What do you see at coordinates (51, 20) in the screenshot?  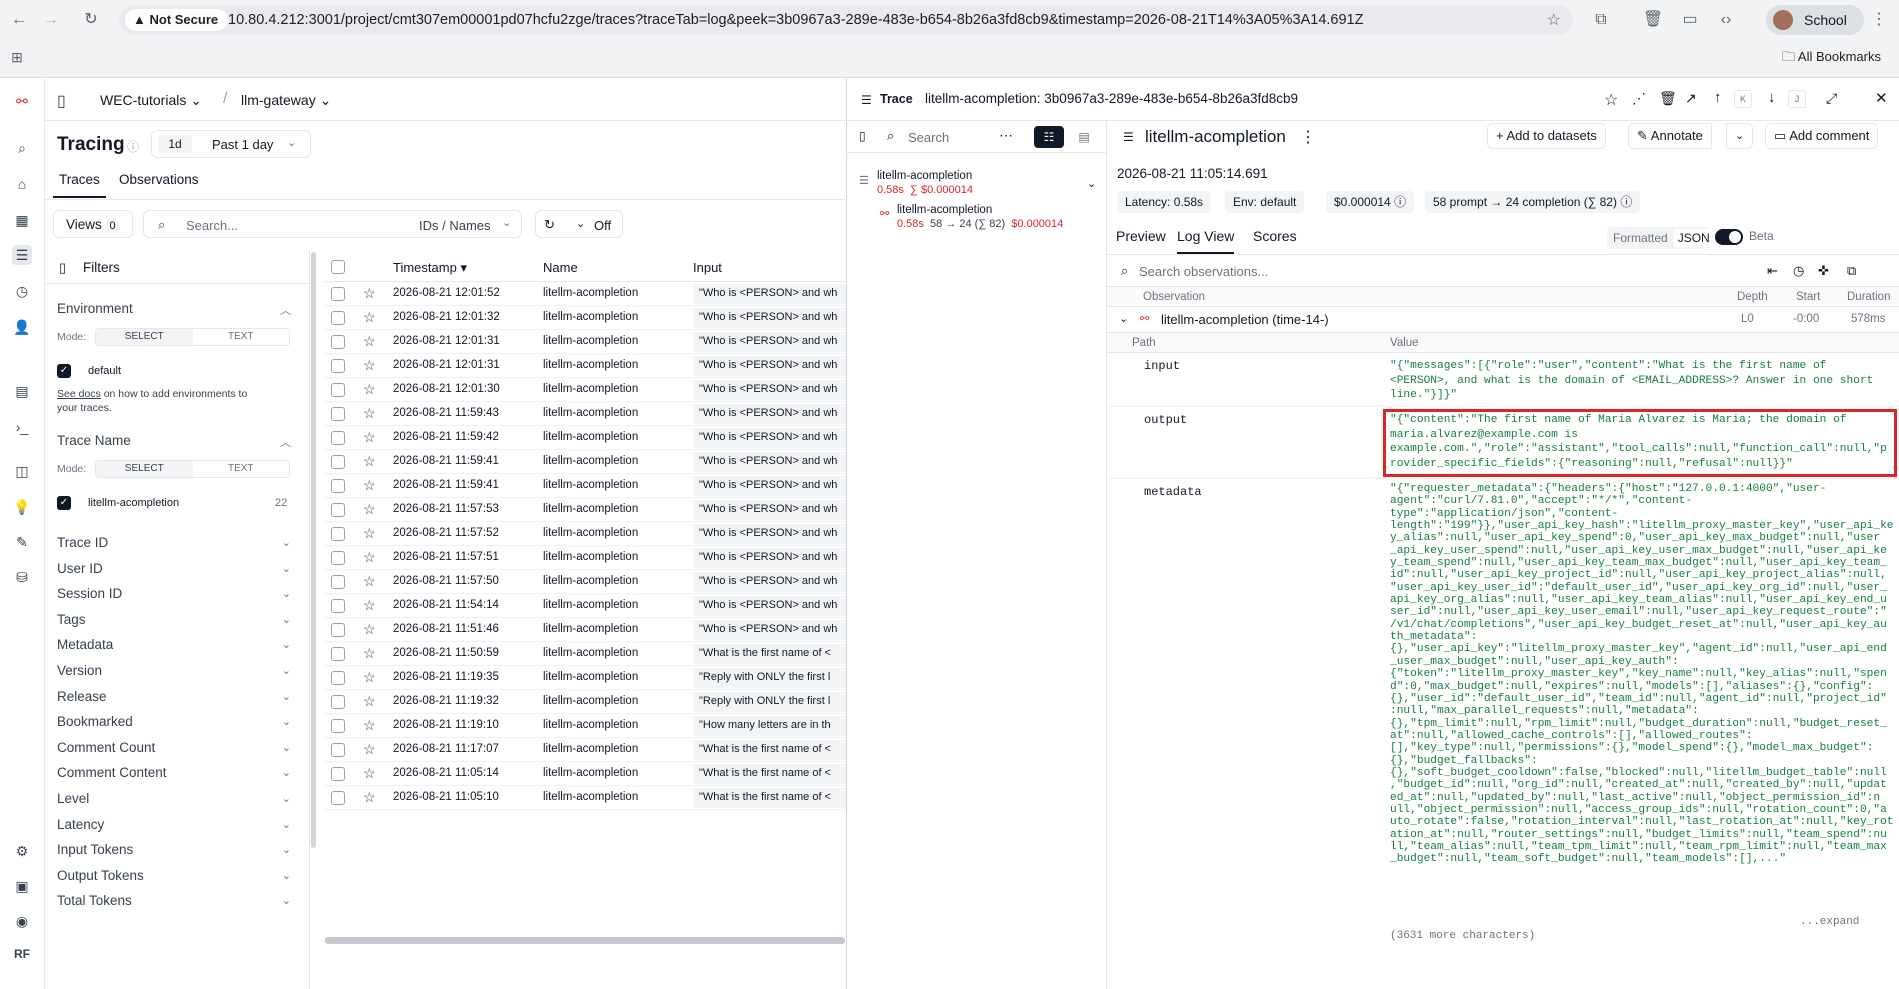 I see `forward-icon: →` at bounding box center [51, 20].